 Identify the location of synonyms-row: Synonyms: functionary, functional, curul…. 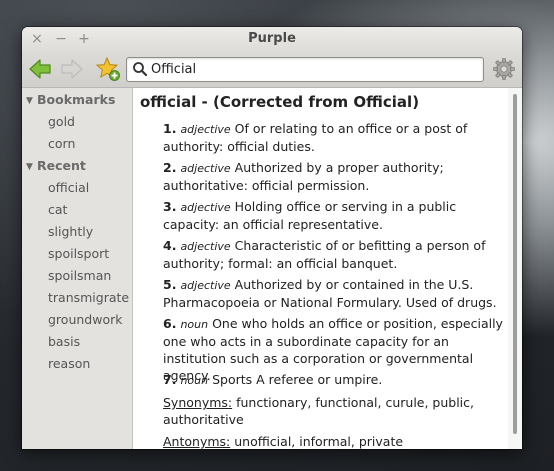
(328, 411).